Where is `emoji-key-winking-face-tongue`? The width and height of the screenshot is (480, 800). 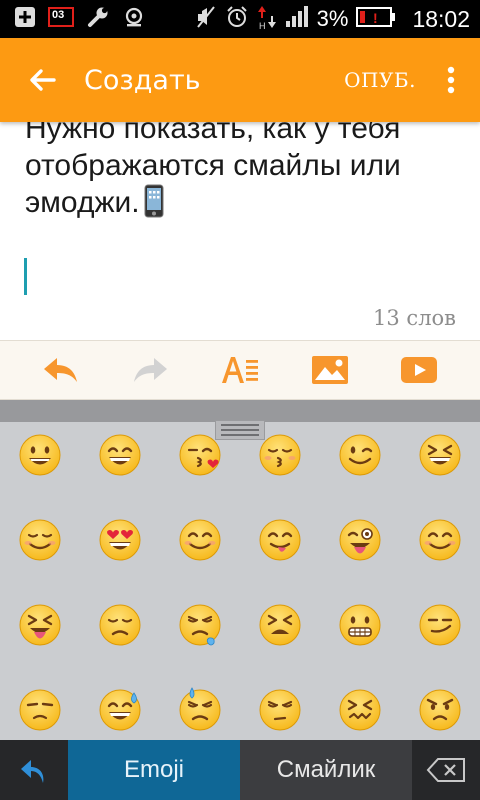
emoji-key-winking-face-tongue is located at coordinates (360, 540).